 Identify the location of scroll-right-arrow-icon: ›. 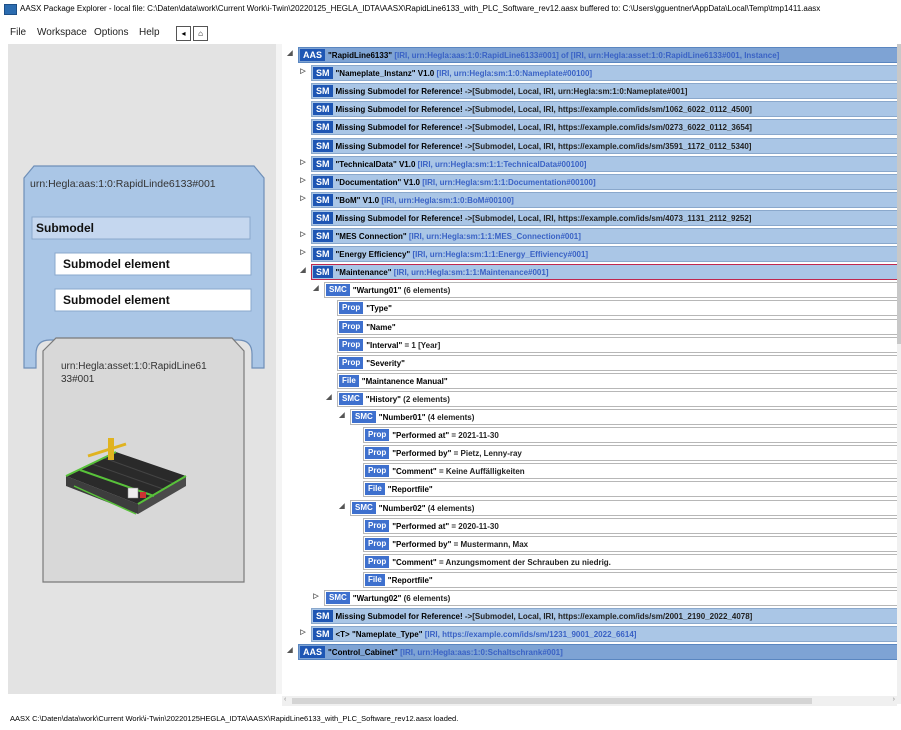
(894, 699).